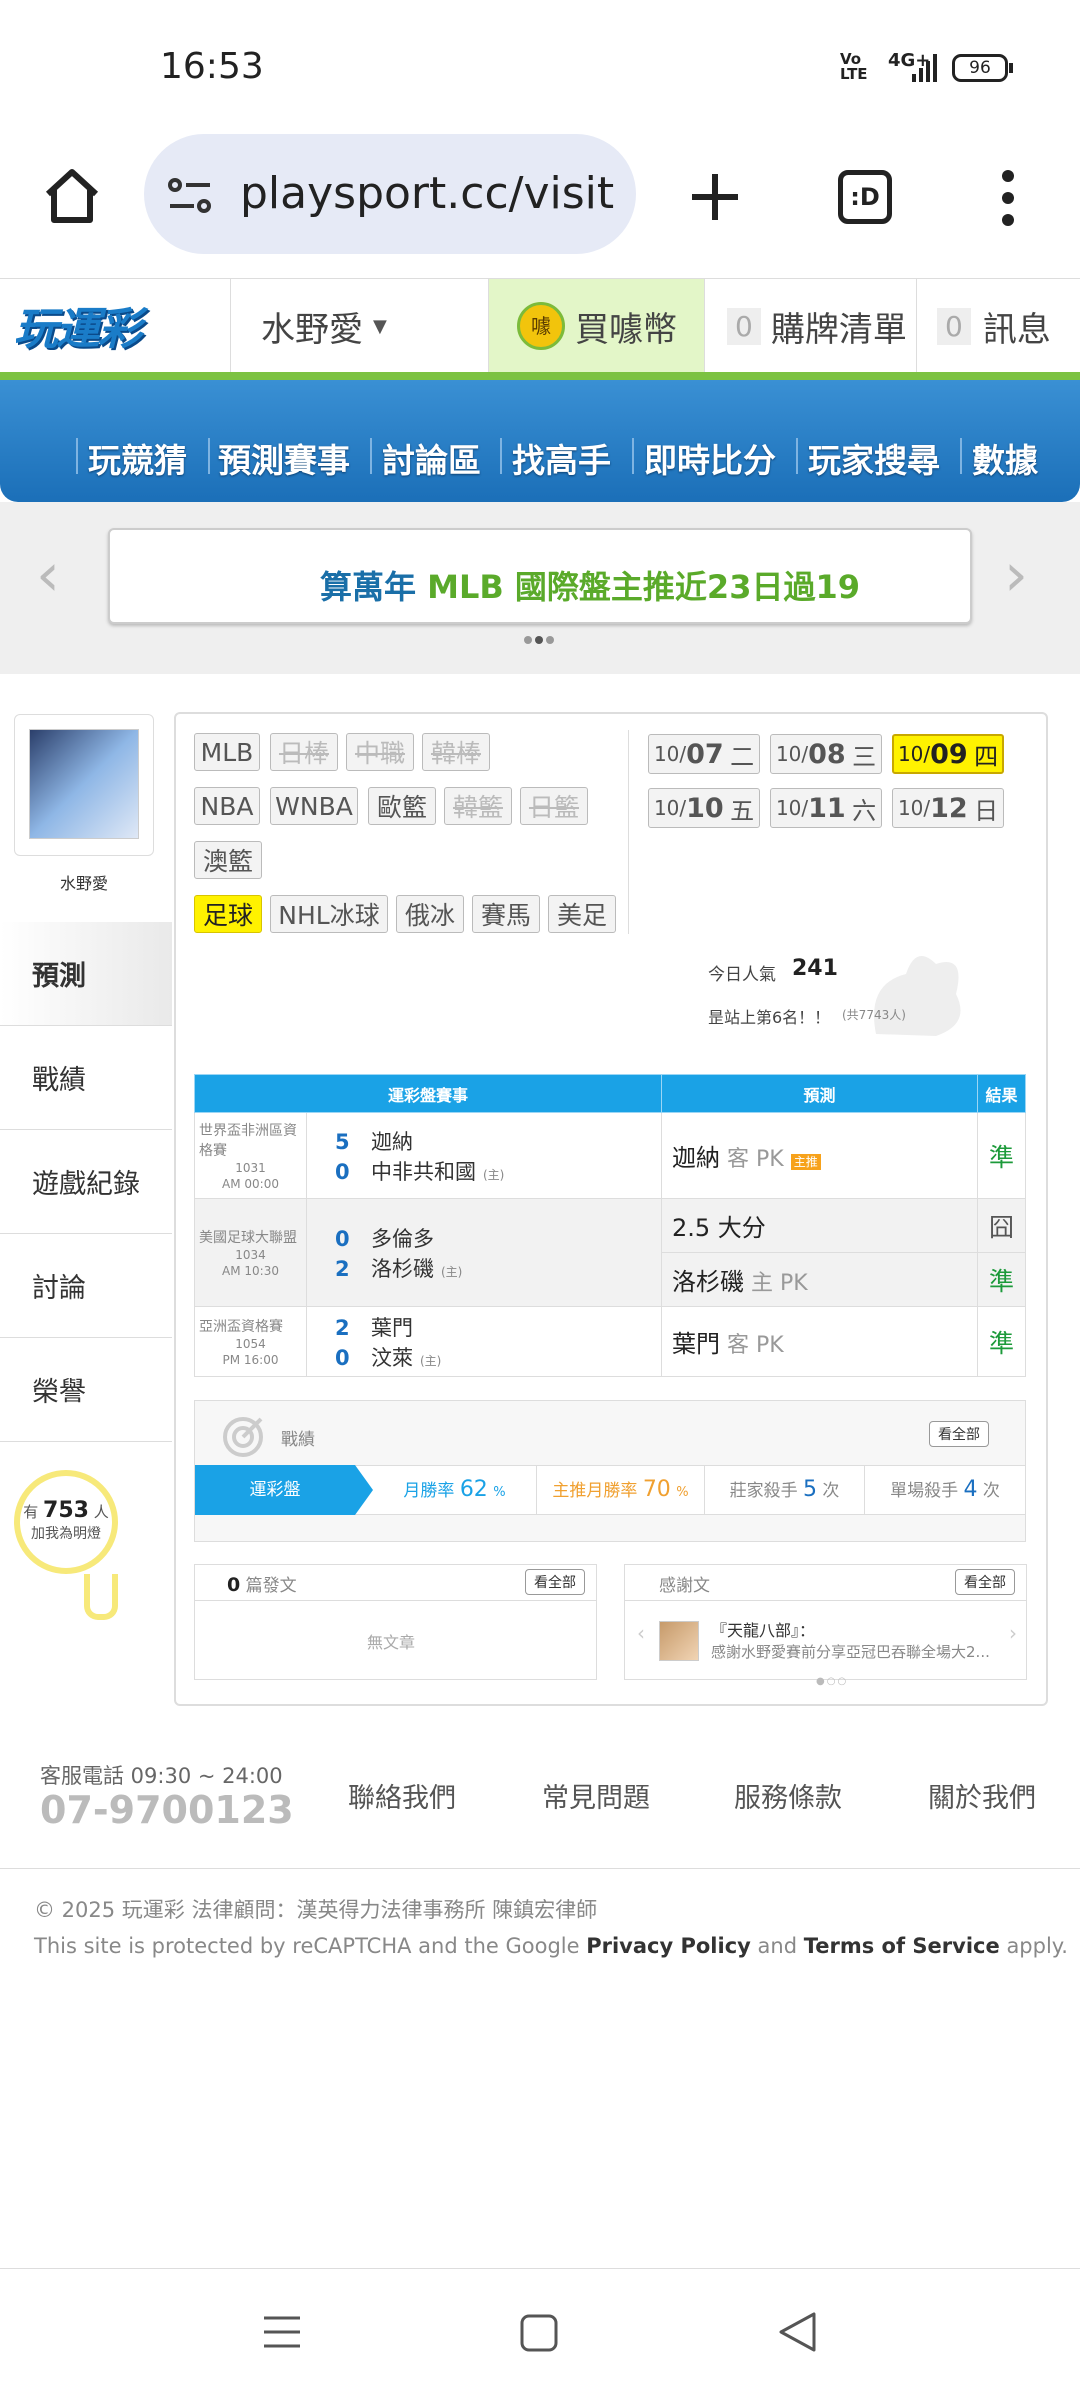  I want to click on popularity-label: 今日人氣, so click(742, 975).